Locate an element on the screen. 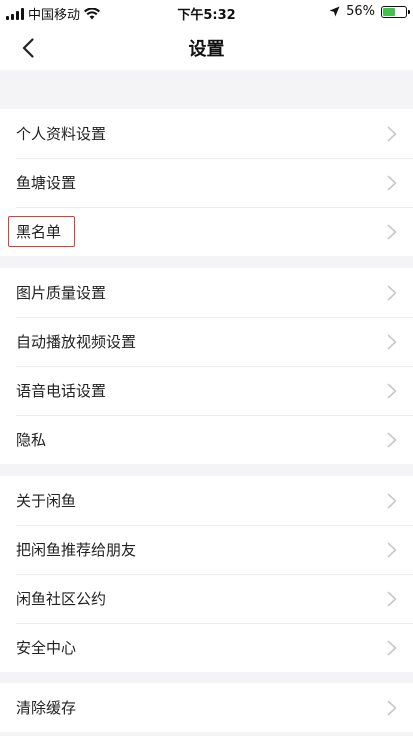  highlight-box is located at coordinates (41, 231).